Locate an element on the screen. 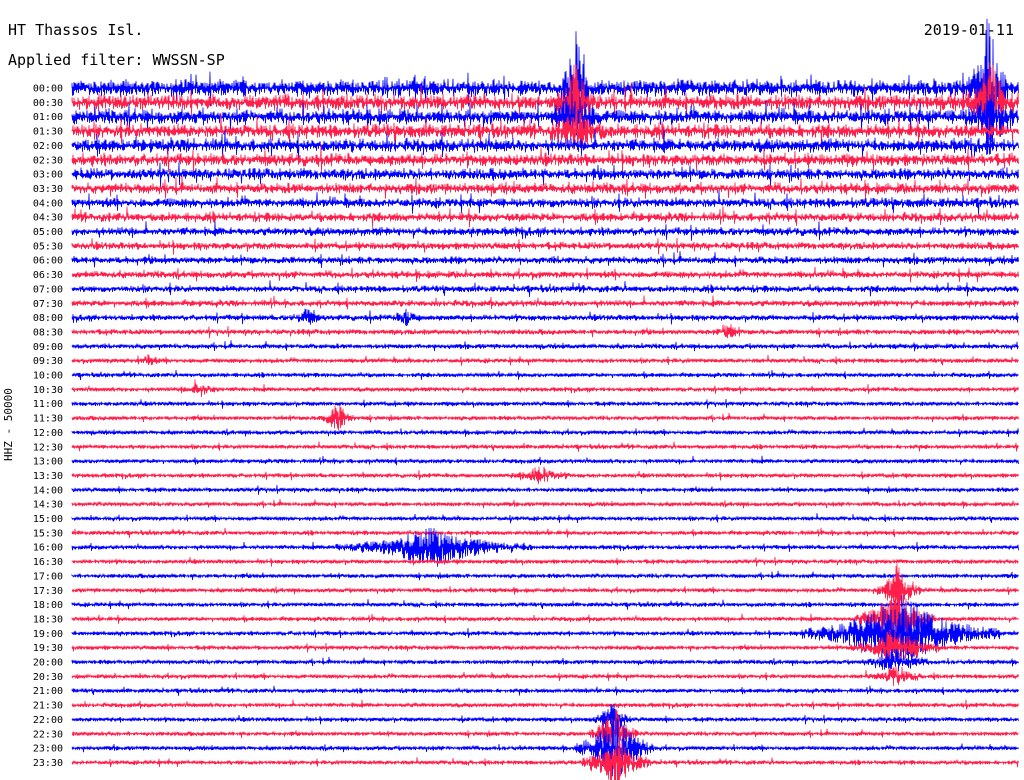 The height and width of the screenshot is (780, 1024). time-tick-label: 20:30 is located at coordinates (48, 677).